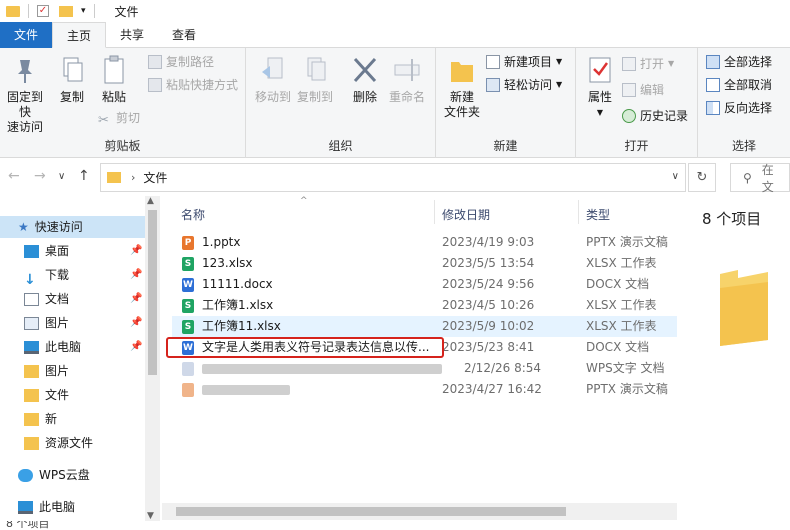  I want to click on refresh-button: ↻, so click(702, 177).